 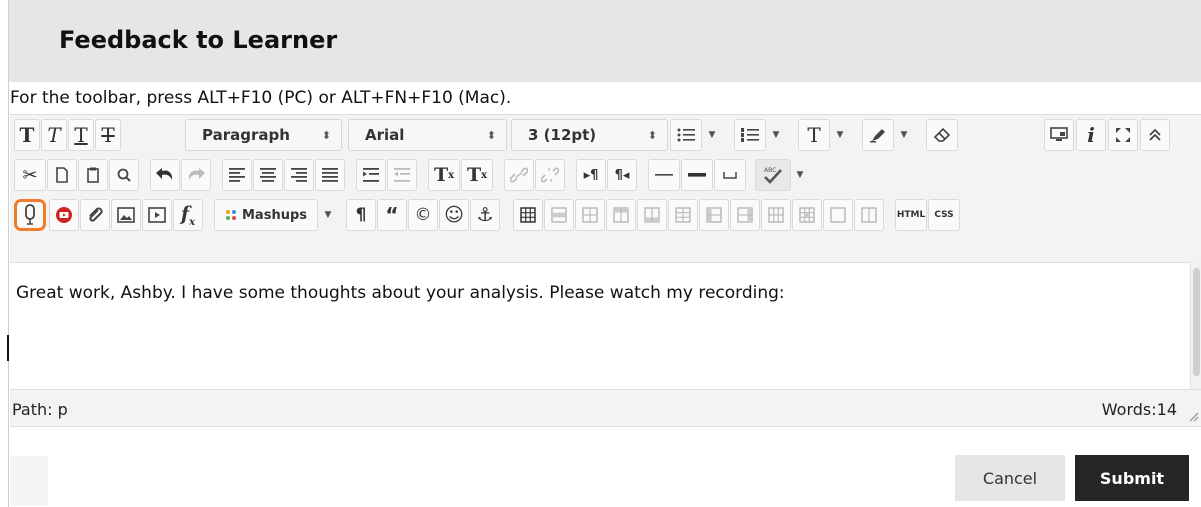 I want to click on find-button, so click(x=124, y=175).